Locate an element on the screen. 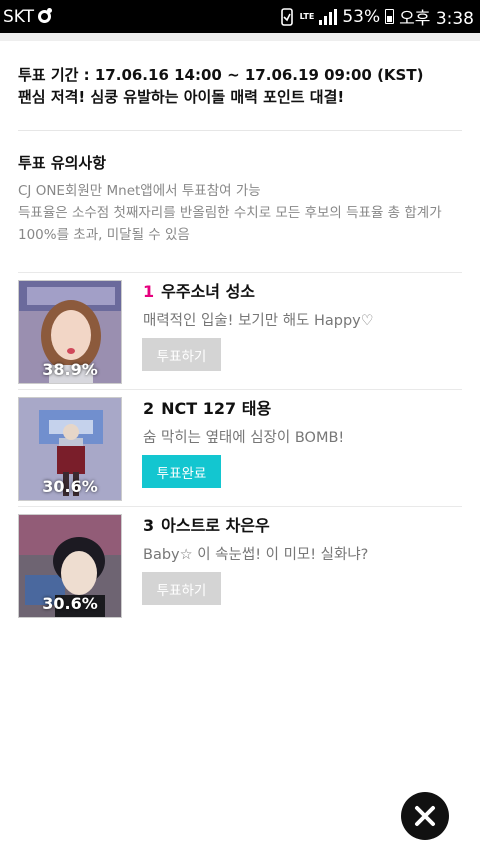  vote-button: 투표완료 is located at coordinates (181, 471).